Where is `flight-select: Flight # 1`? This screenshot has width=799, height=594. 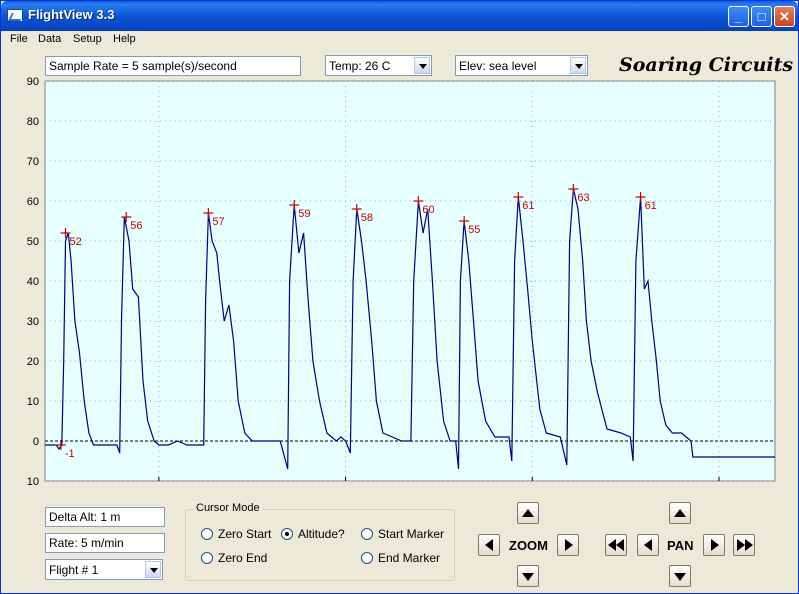
flight-select: Flight # 1 is located at coordinates (104, 569).